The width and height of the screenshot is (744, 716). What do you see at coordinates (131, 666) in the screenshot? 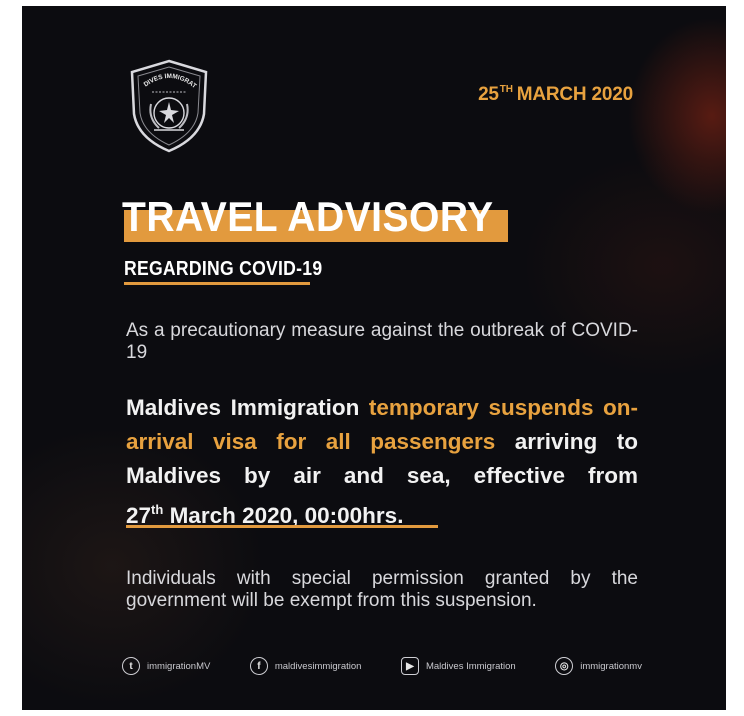
I see `twitter-icon: t` at bounding box center [131, 666].